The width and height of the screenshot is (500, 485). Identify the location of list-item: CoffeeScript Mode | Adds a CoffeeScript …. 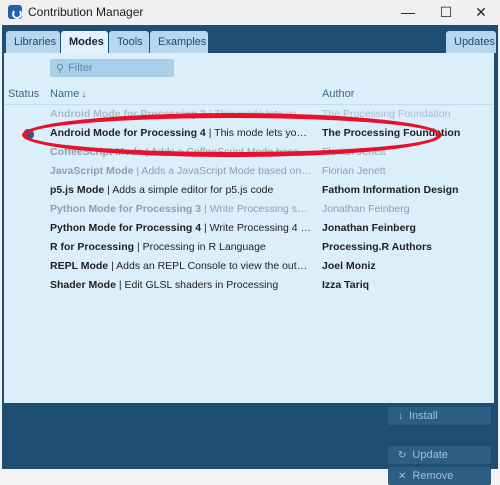
(249, 153).